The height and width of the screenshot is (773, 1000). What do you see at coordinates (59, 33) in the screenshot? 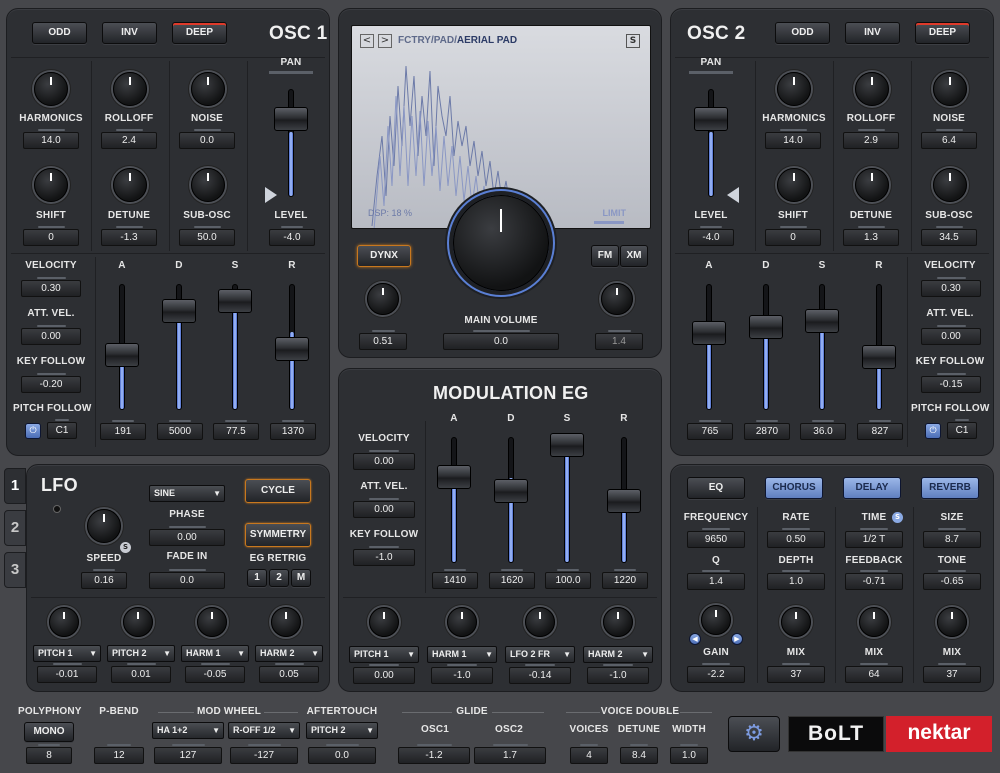
I see `osc1-odd-button: ODD` at bounding box center [59, 33].